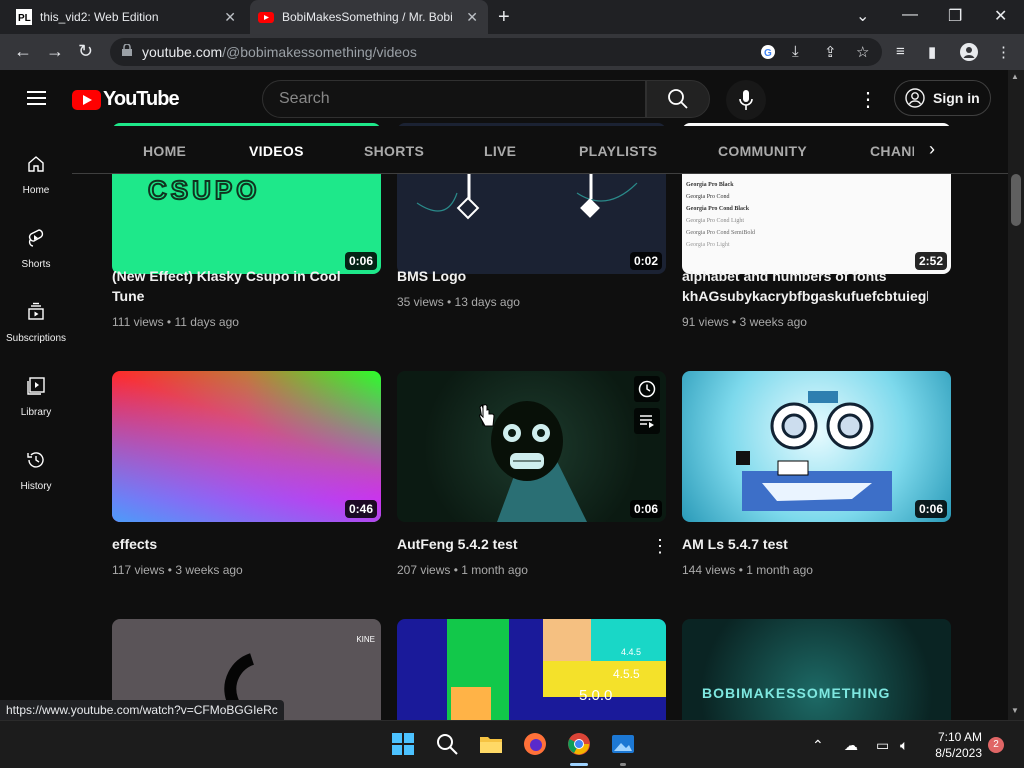 The width and height of the screenshot is (1024, 768). What do you see at coordinates (394, 151) in the screenshot?
I see `tab-shorts: SHORTS` at bounding box center [394, 151].